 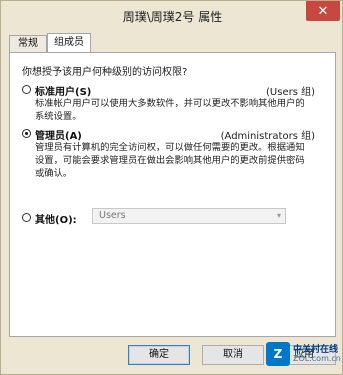 What do you see at coordinates (26, 89) in the screenshot?
I see `standard-user-radio` at bounding box center [26, 89].